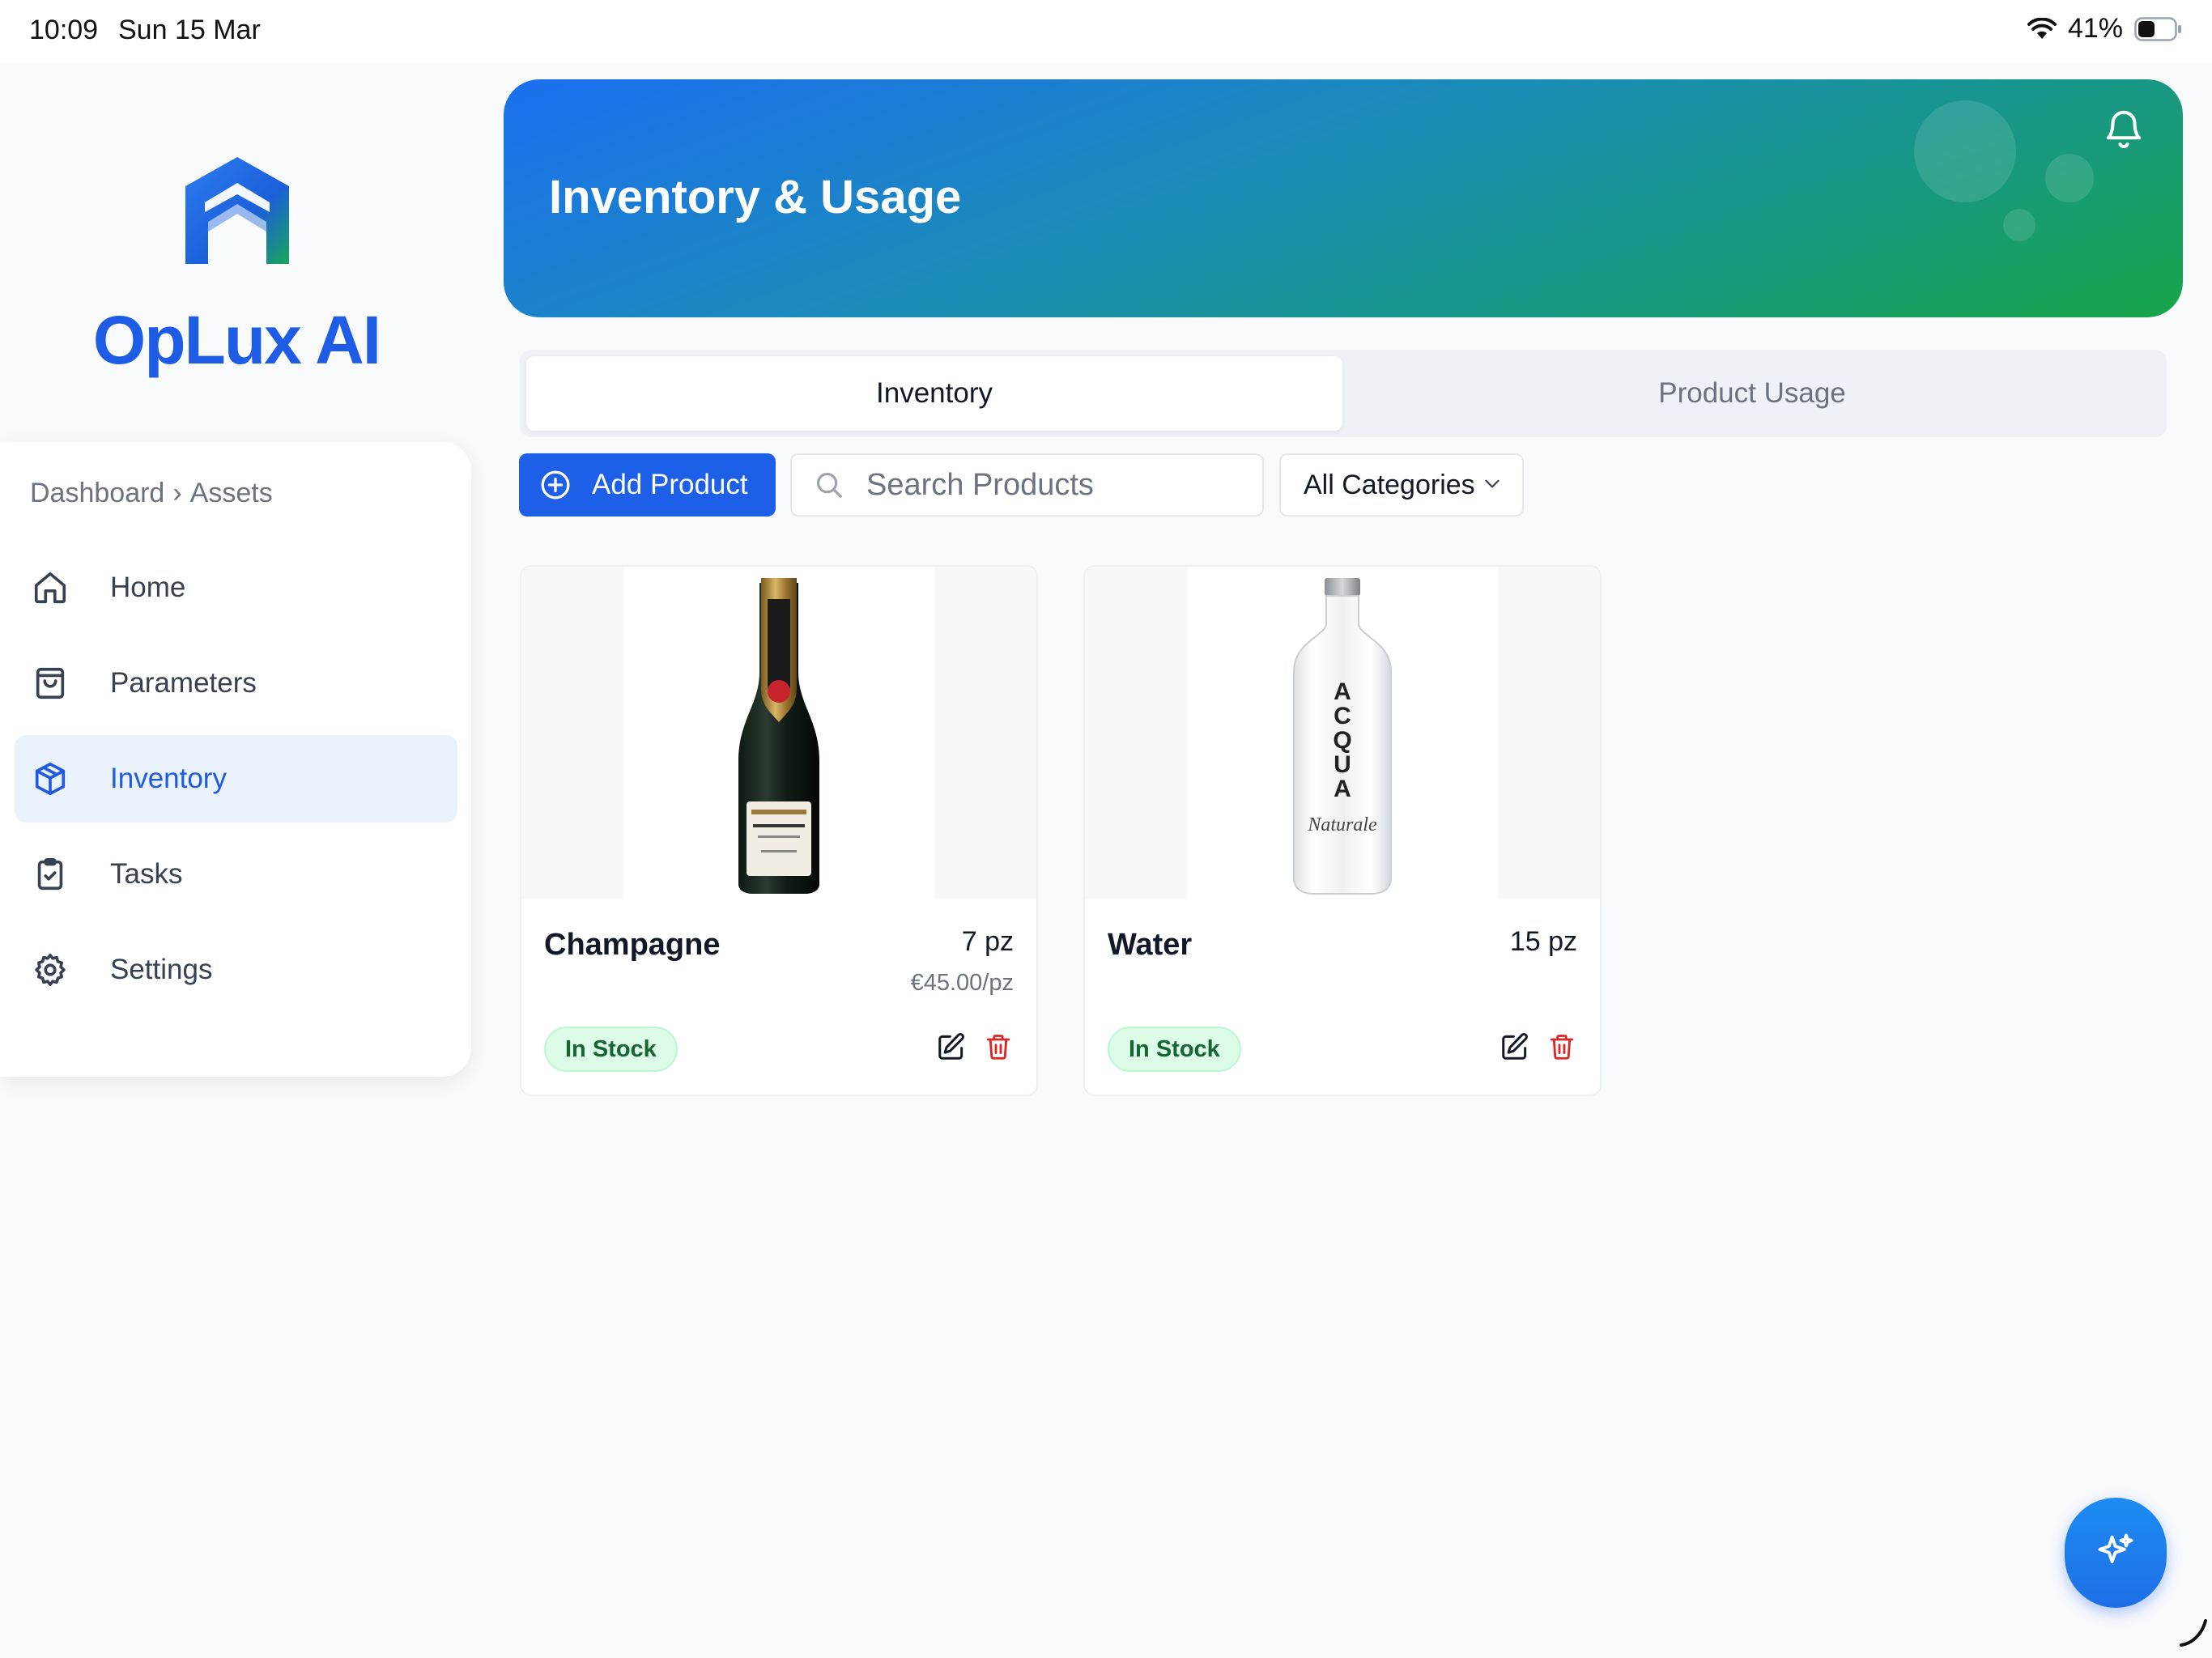 This screenshot has width=2212, height=1658. What do you see at coordinates (189, 30) in the screenshot?
I see `status-date: Sun 15 Mar` at bounding box center [189, 30].